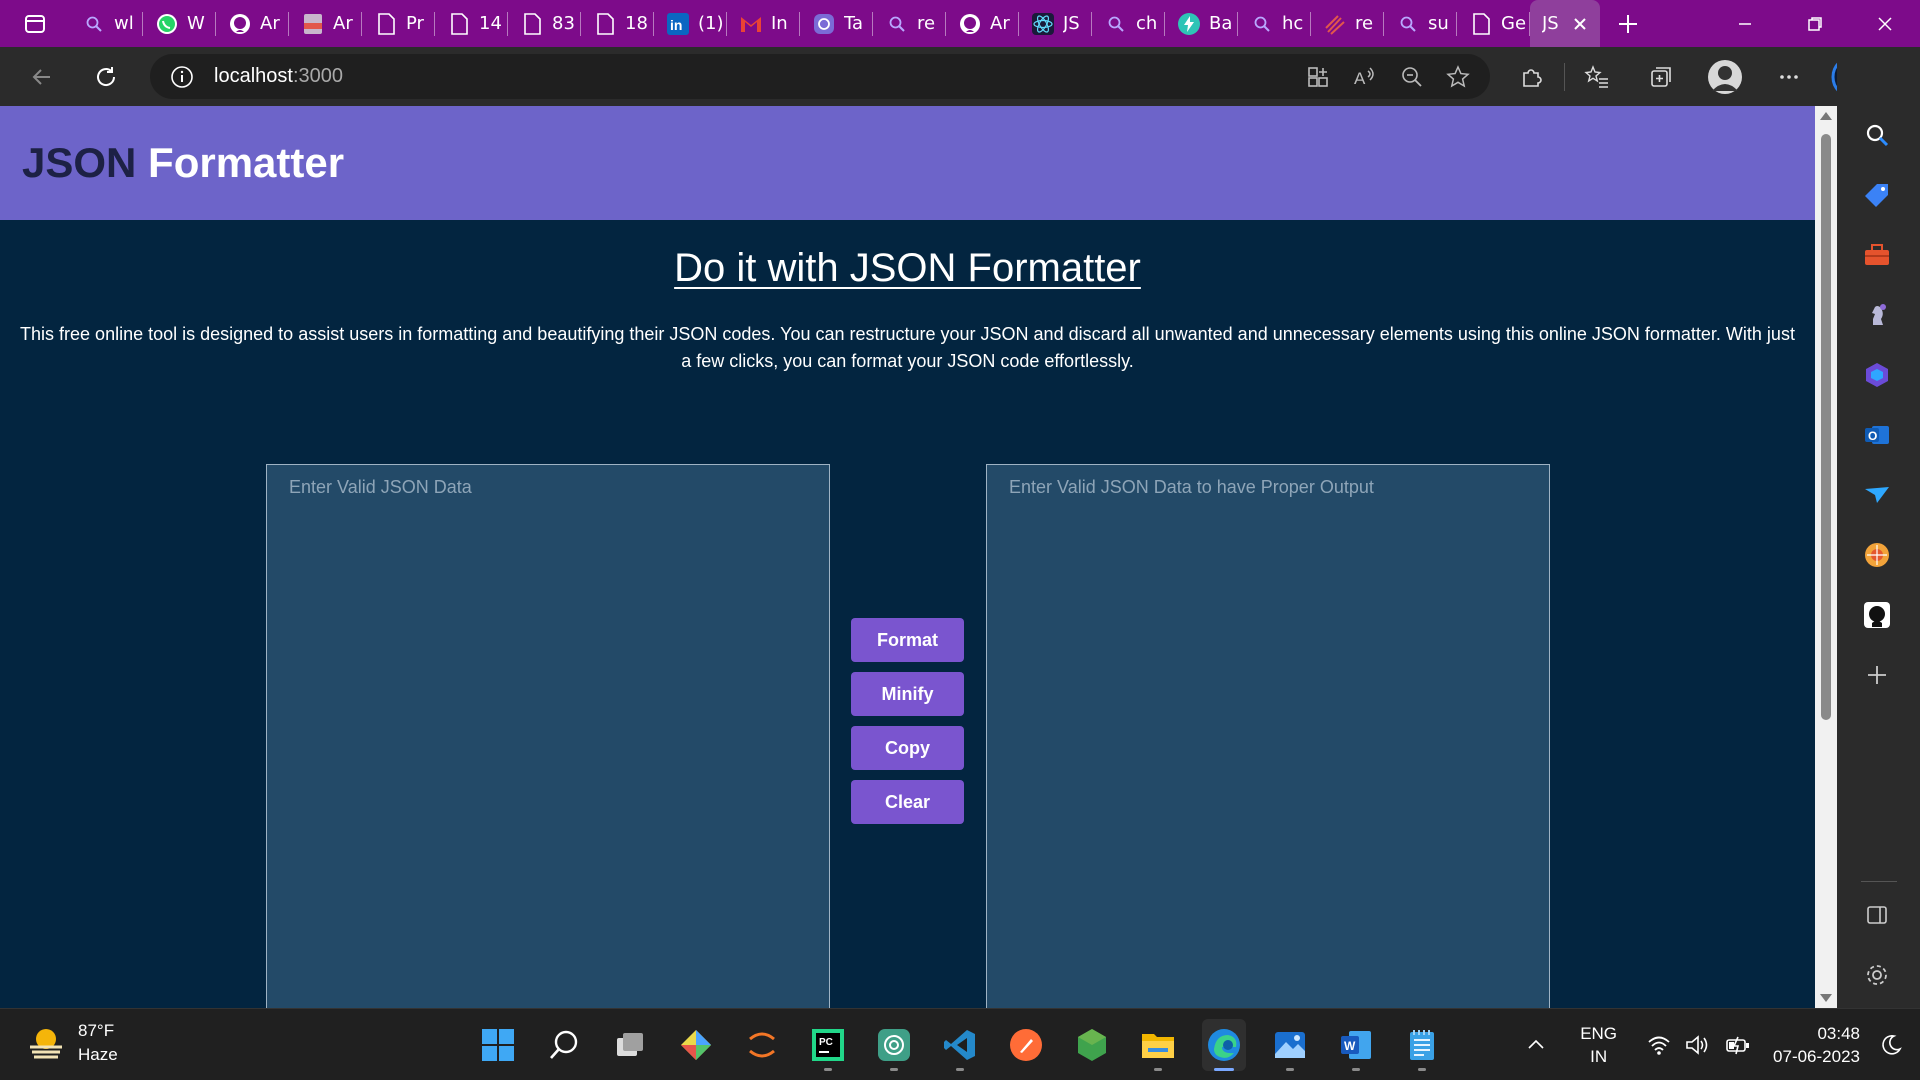 The image size is (1920, 1080). I want to click on close-tab-icon, so click(1580, 24).